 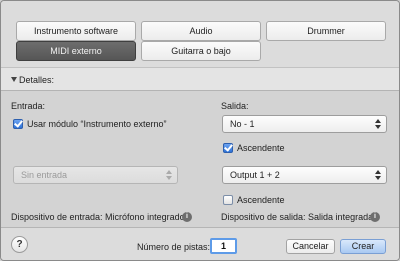 What do you see at coordinates (76, 51) in the screenshot?
I see `external-midi-button: MIDI externo` at bounding box center [76, 51].